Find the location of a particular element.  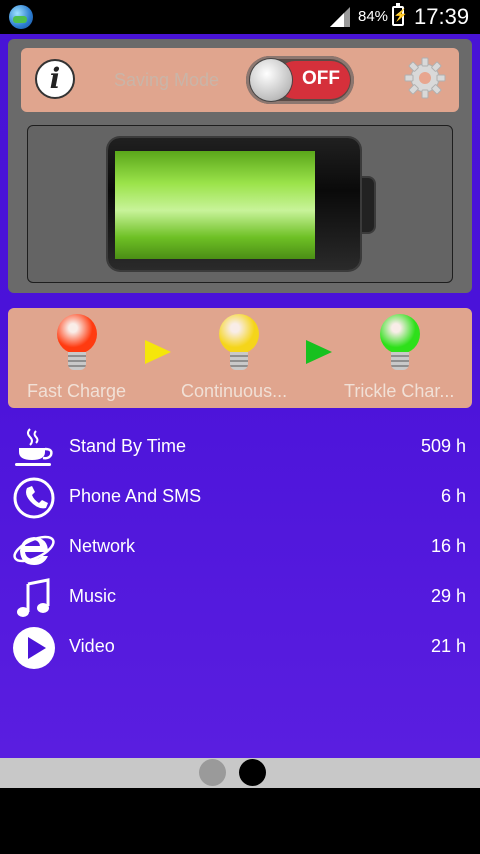

gear-icon is located at coordinates (425, 78).